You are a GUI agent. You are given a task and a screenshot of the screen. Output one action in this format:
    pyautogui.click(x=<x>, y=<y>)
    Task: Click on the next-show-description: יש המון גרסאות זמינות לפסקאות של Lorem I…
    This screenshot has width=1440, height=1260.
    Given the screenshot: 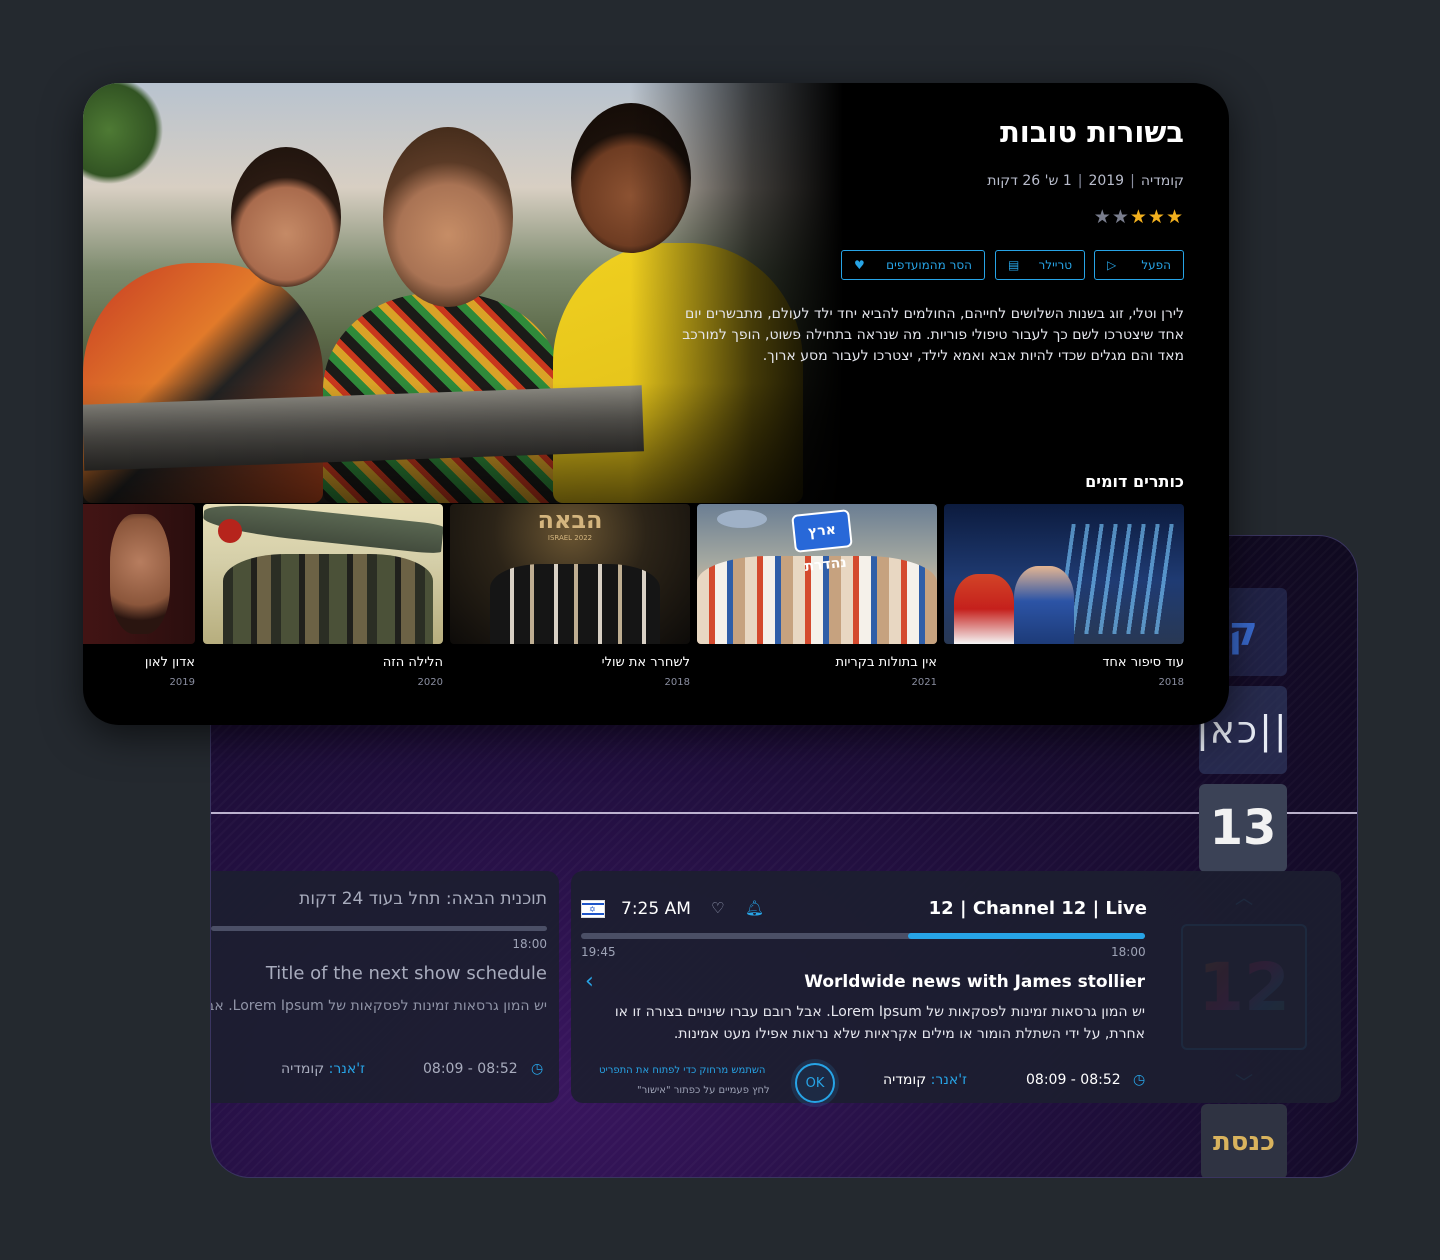 What is the action you would take?
    pyautogui.click(x=379, y=1006)
    